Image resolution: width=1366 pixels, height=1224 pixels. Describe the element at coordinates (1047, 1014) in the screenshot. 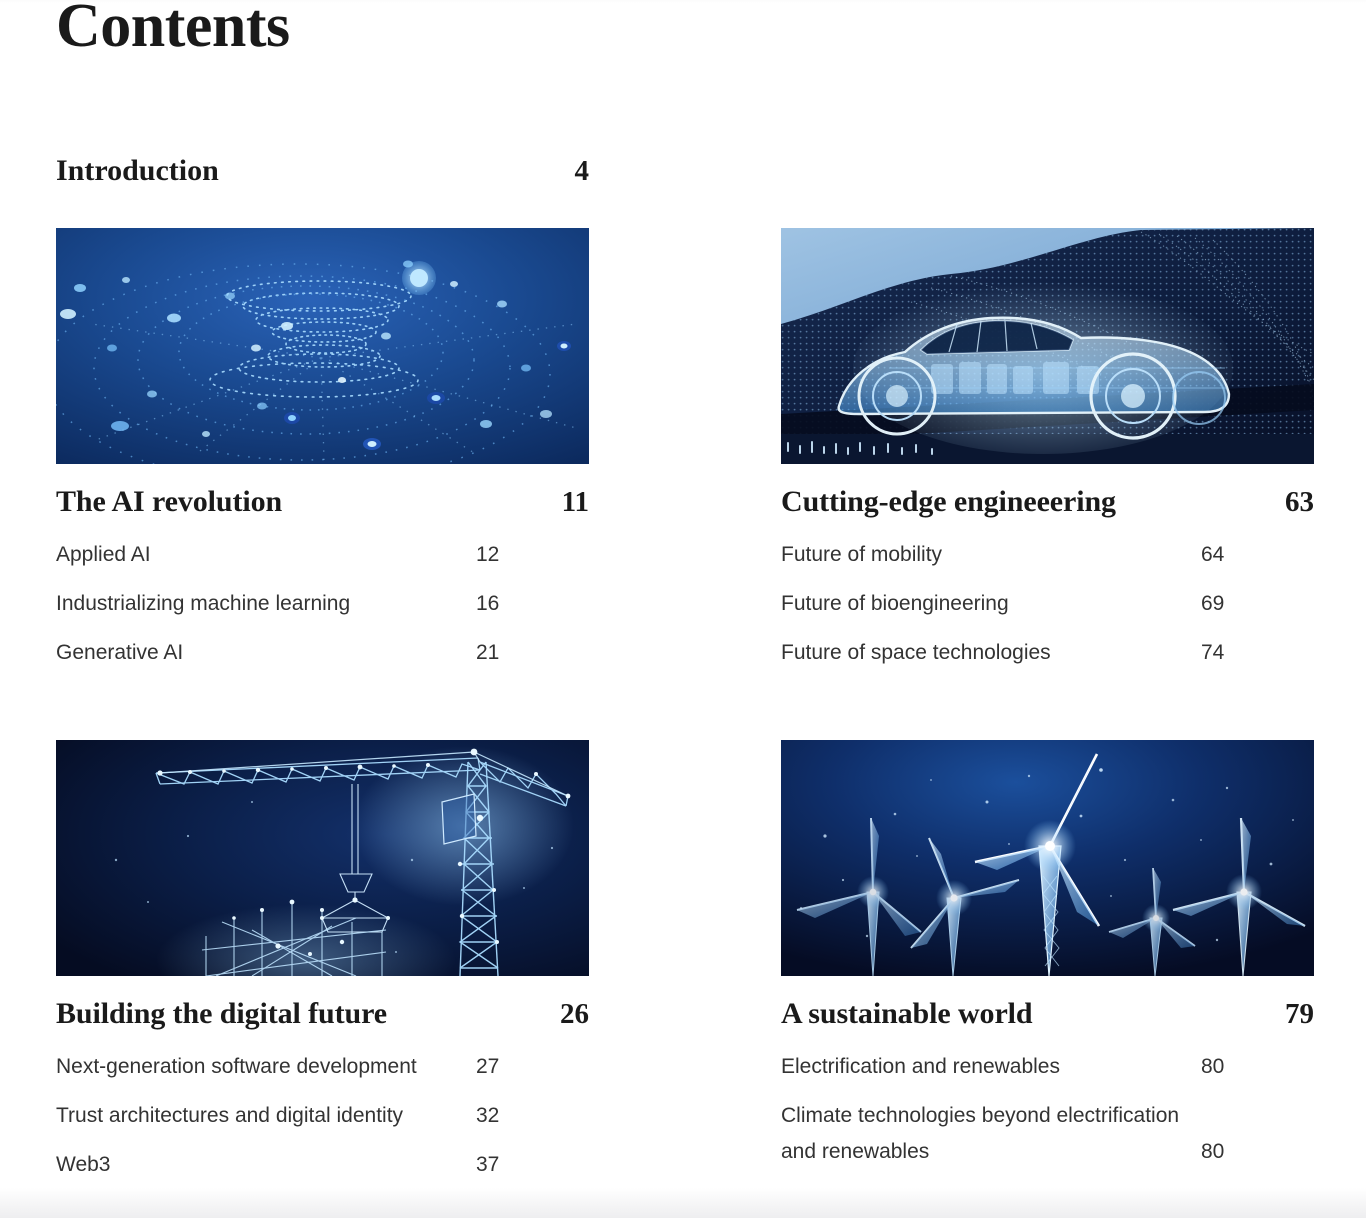

I see `section-heading: A sustainable world 79` at that location.